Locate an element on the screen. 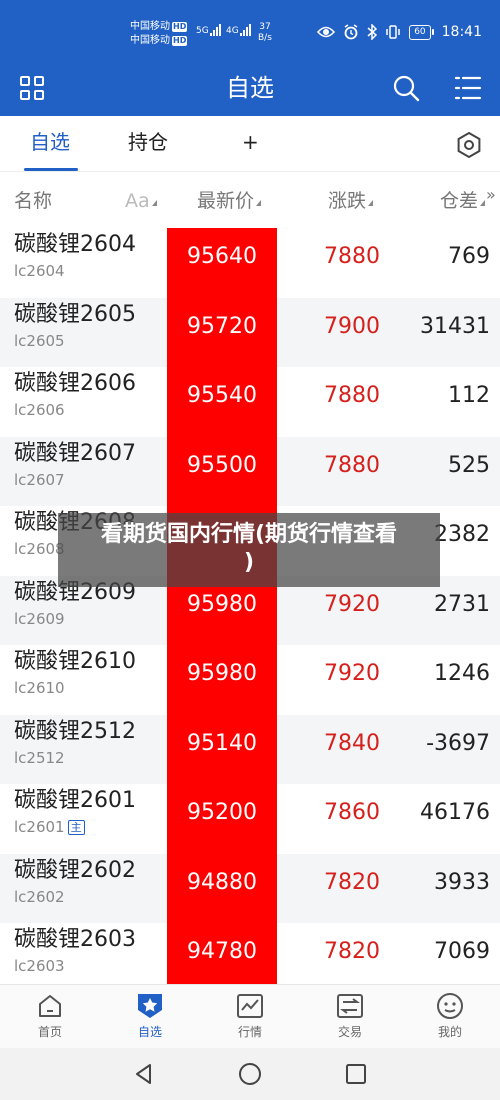 This screenshot has height=1100, width=500. font-size-toggle: Aa is located at coordinates (141, 201).